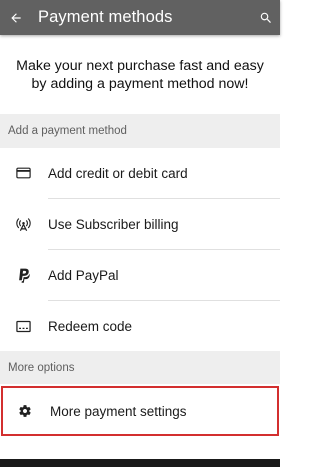  I want to click on section-header-add-payment: Add a payment method, so click(140, 131).